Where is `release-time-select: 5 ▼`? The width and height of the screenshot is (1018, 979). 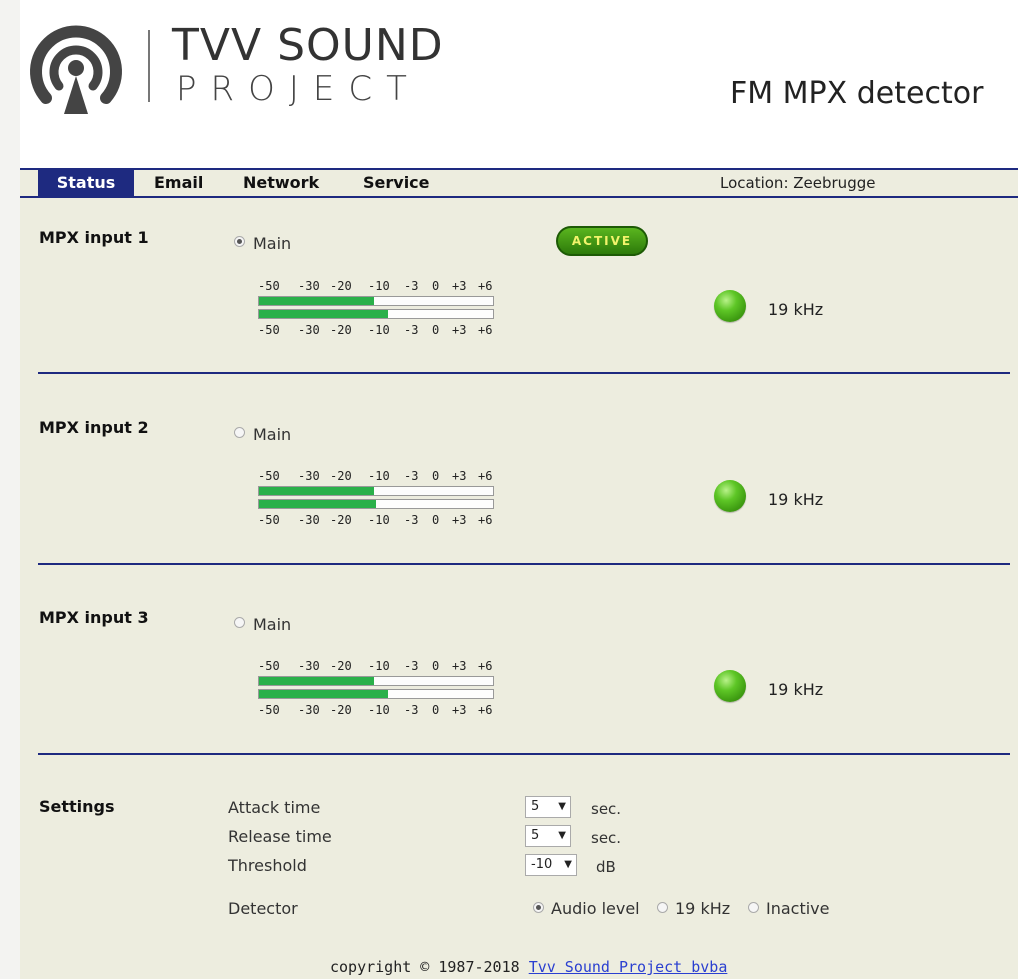 release-time-select: 5 ▼ is located at coordinates (548, 836).